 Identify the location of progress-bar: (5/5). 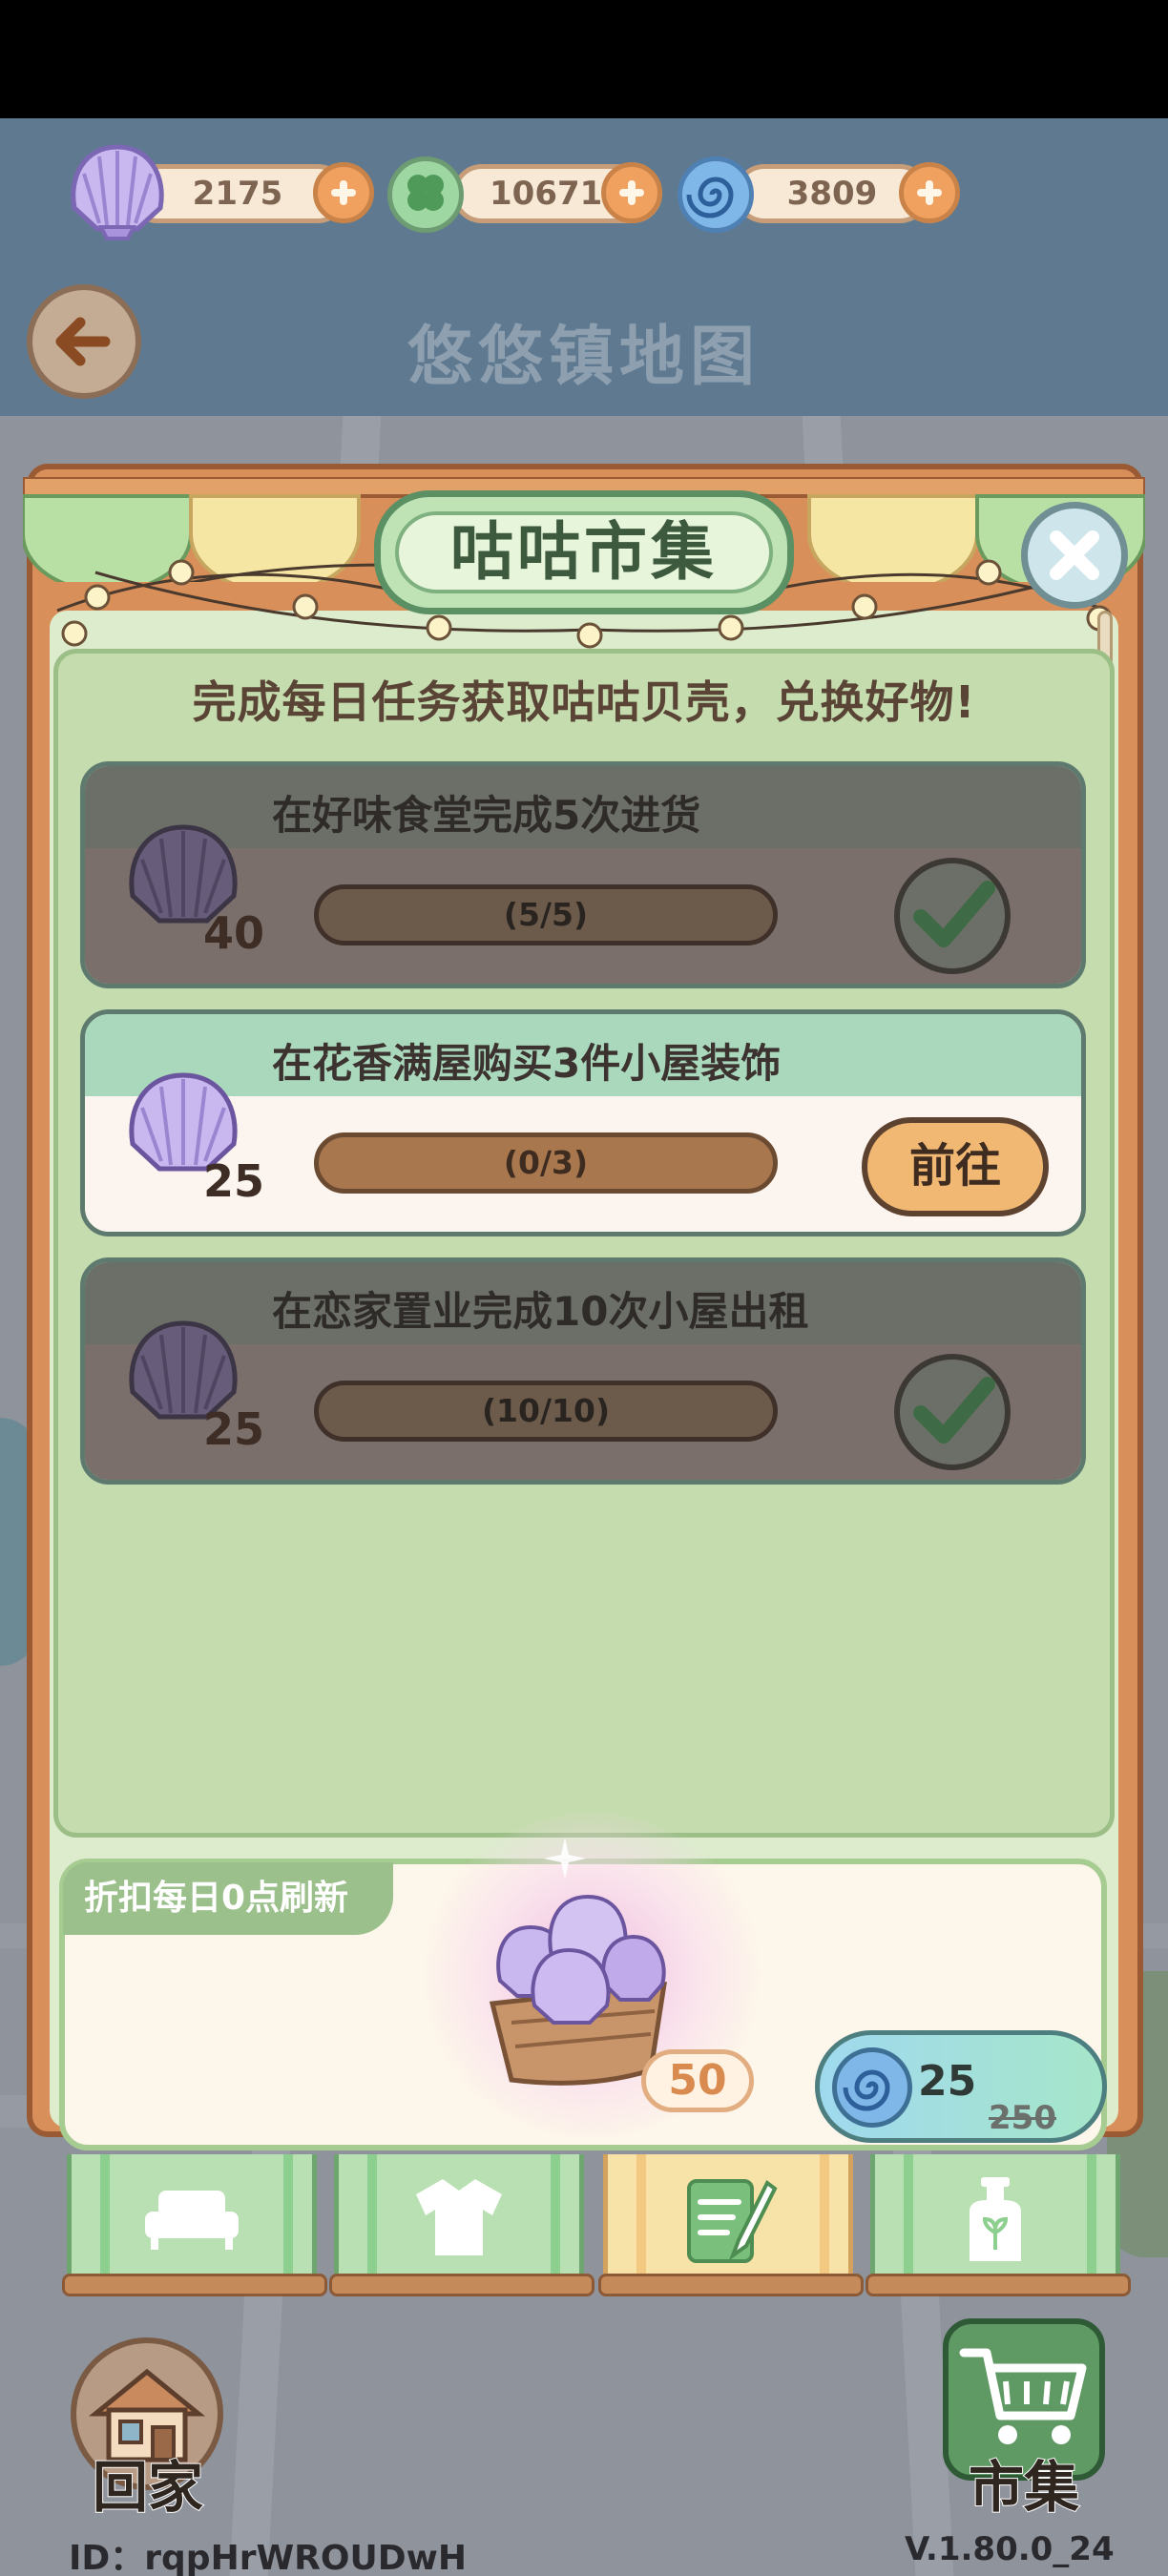
(546, 914).